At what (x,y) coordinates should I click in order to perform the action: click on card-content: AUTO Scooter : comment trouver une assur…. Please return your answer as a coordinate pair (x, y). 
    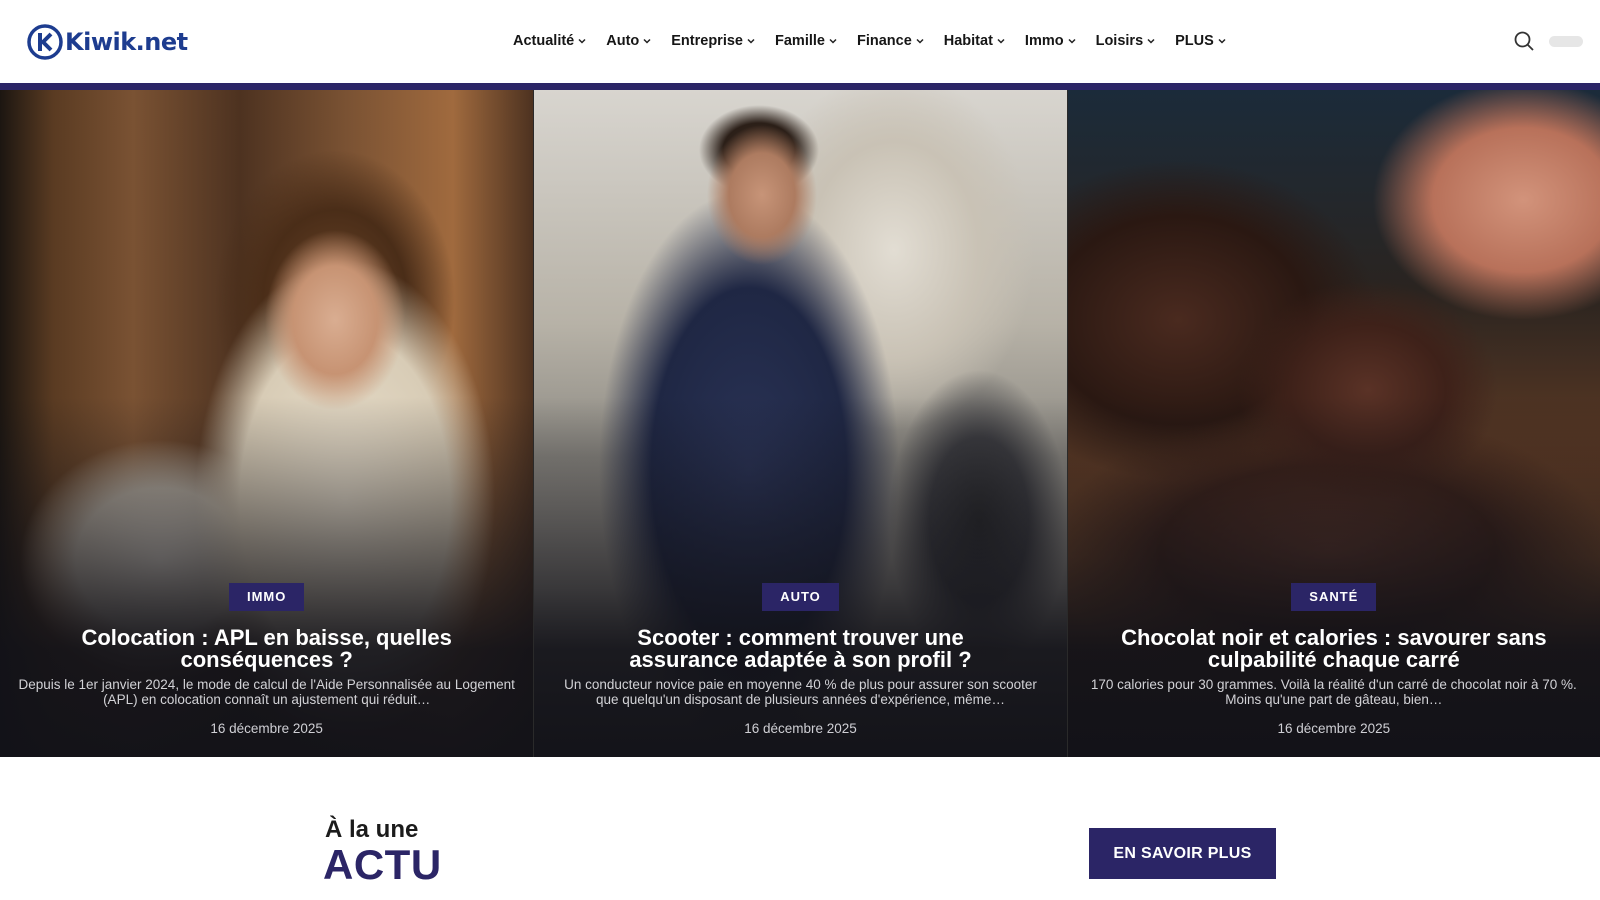
    Looking at the image, I should click on (800, 659).